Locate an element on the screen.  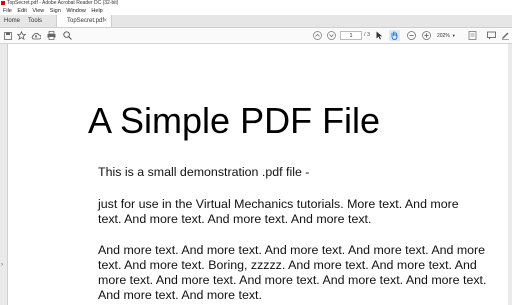
comment-icon is located at coordinates (491, 35).